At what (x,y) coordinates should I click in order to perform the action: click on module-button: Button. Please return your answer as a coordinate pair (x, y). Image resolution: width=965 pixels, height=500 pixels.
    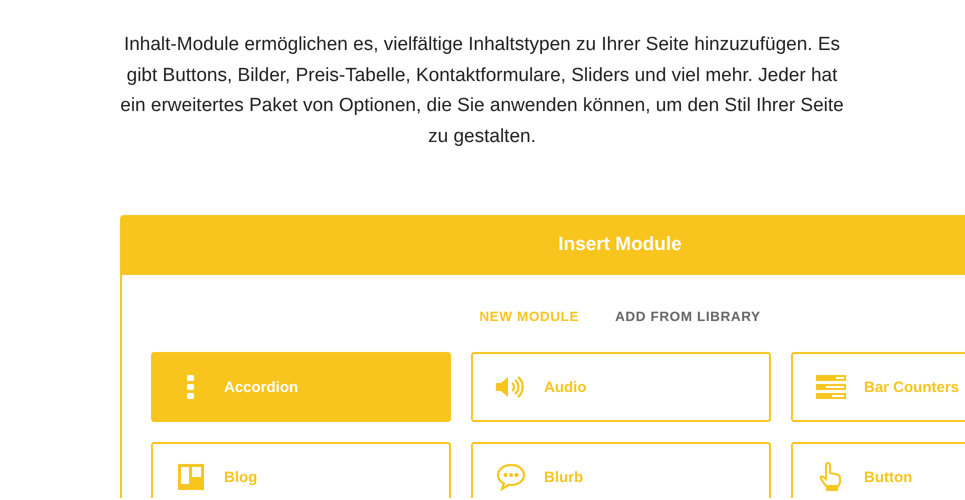
    Looking at the image, I should click on (878, 470).